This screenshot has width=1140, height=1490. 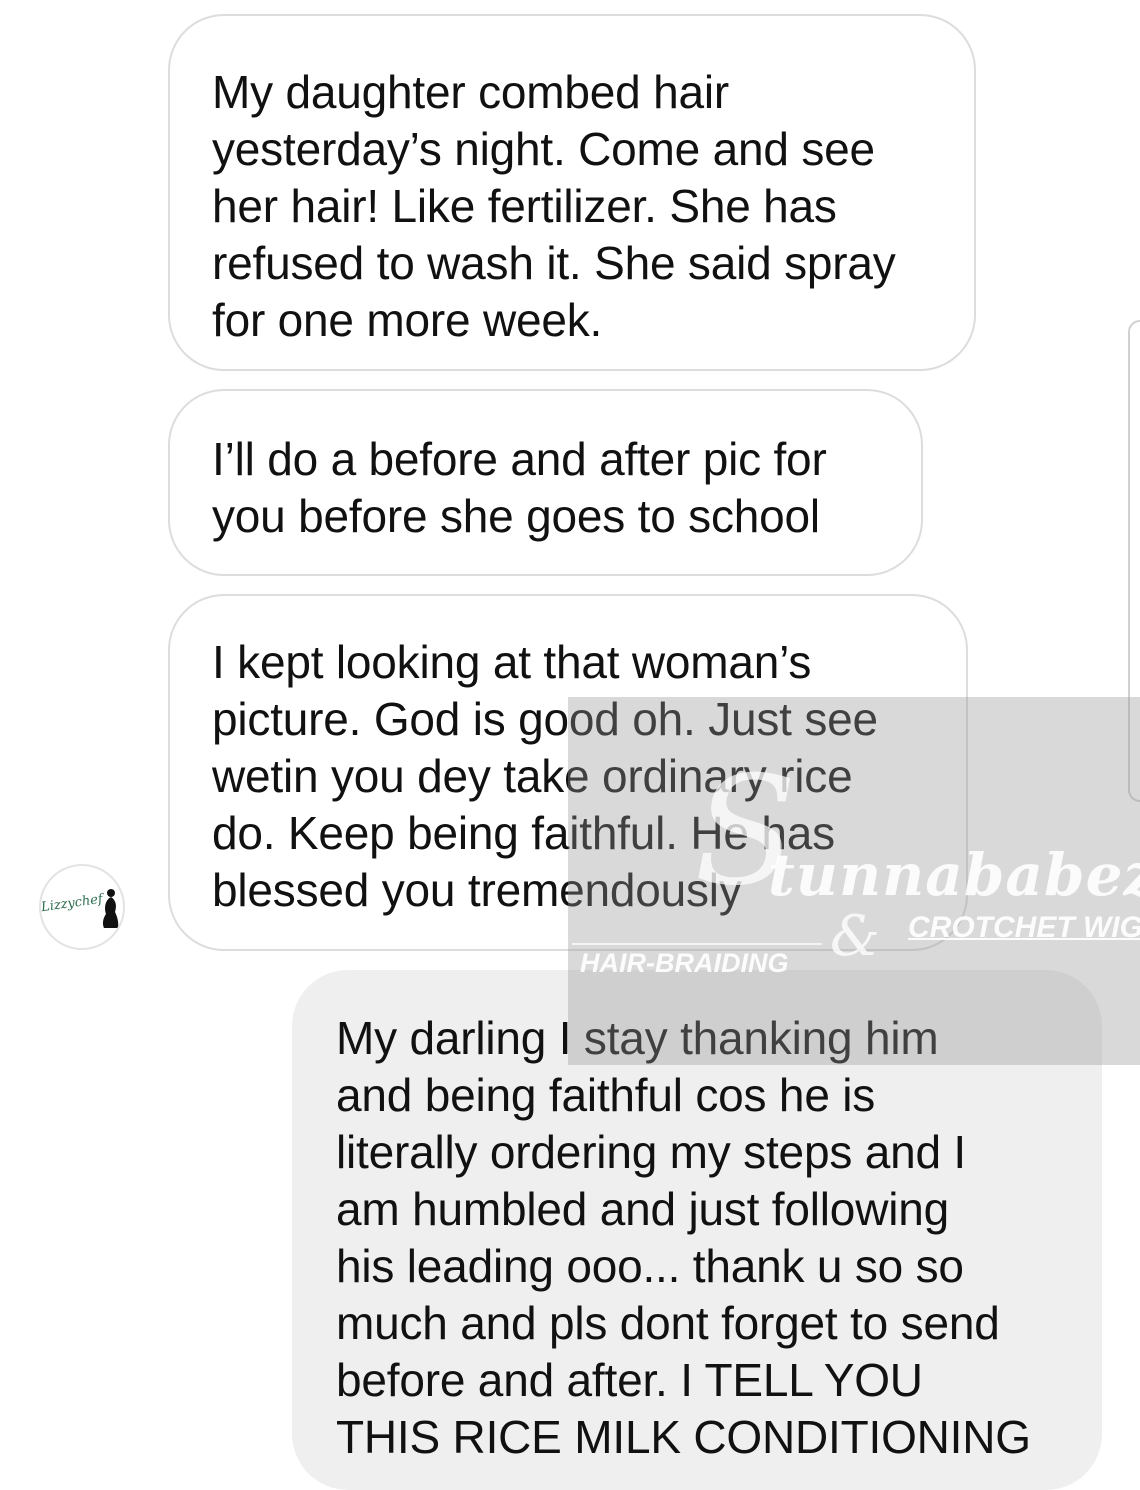 I want to click on watermark-crotchet-text: CROTCHET WIG, so click(x=1024, y=927).